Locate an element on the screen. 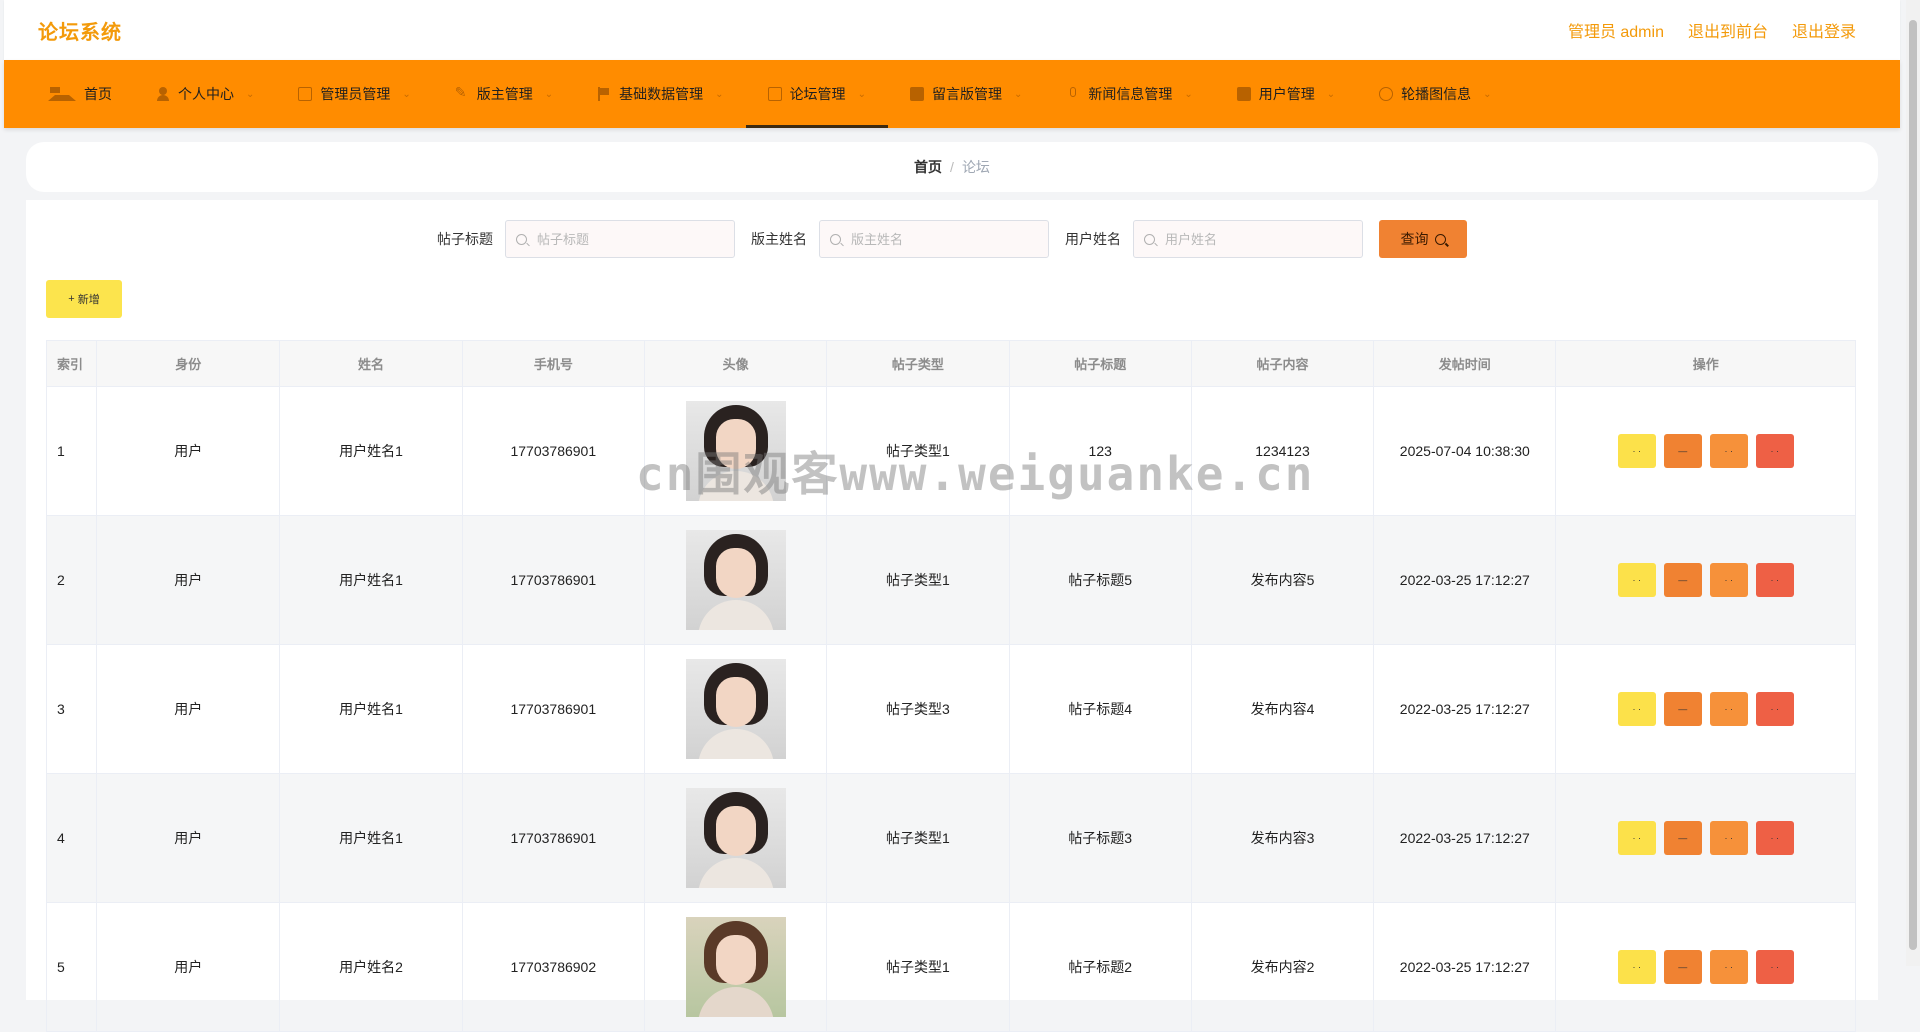 The image size is (1920, 1032). user-name-label: 用户姓名 is located at coordinates (1093, 239).